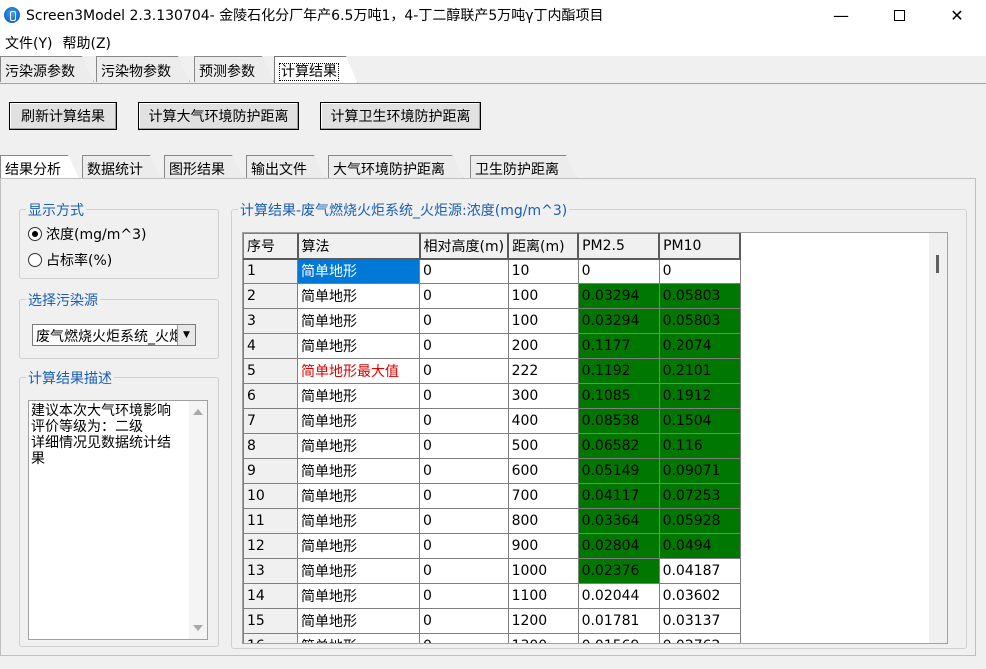  I want to click on table-cell: 0.04117, so click(618, 496).